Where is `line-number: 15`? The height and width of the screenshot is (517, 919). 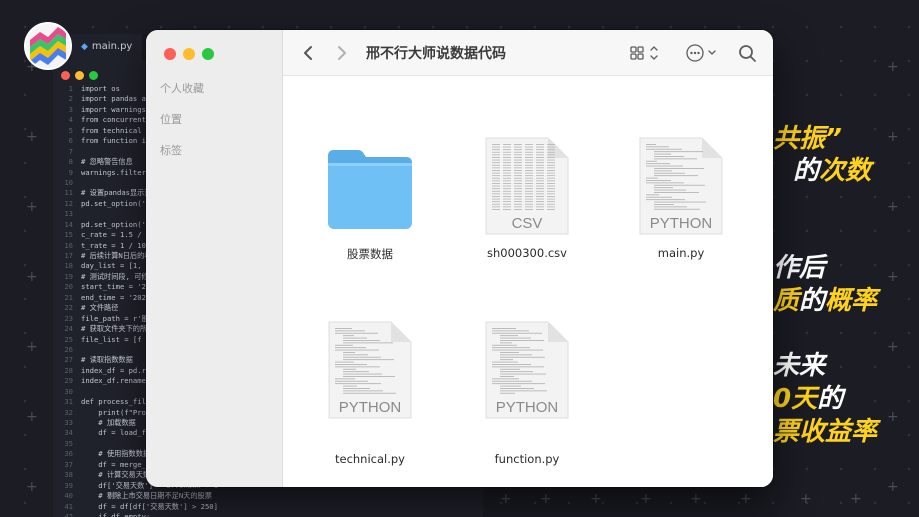 line-number: 15 is located at coordinates (68, 235).